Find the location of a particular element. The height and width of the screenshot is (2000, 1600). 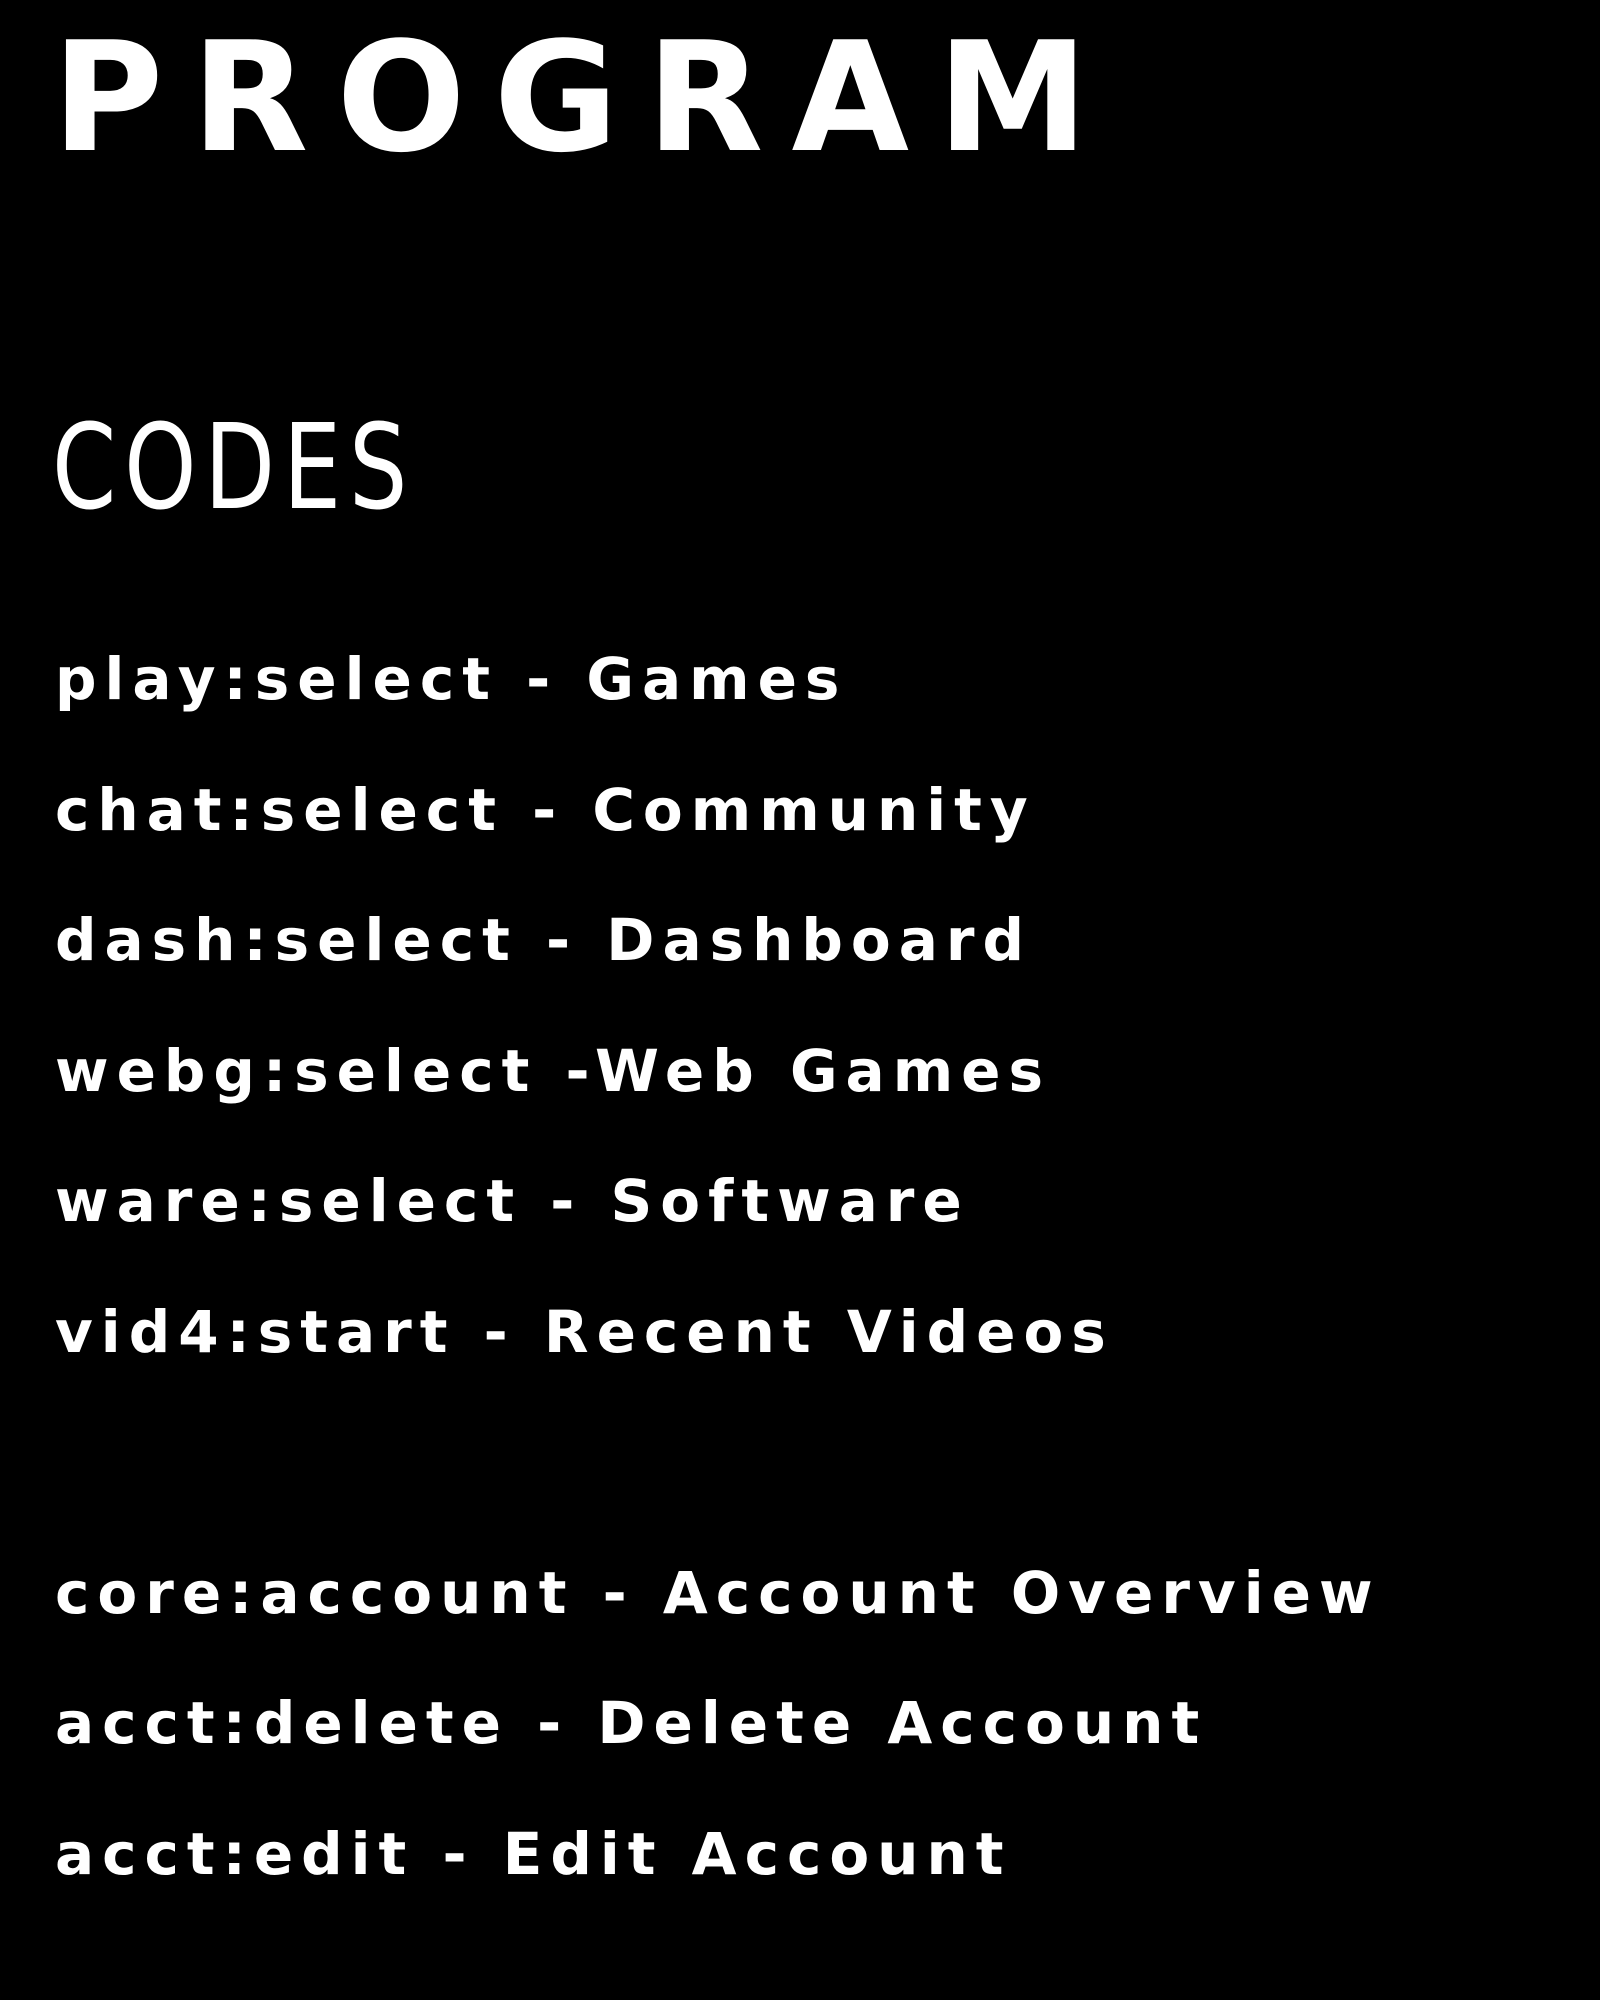

code-item-games: play:select - Games is located at coordinates (451, 679).